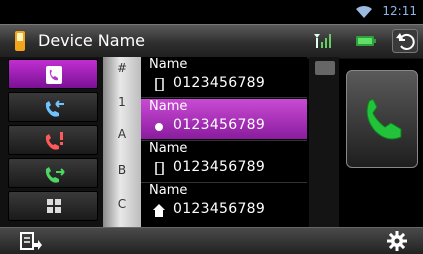  I want to click on clock: 12:11, so click(399, 11).